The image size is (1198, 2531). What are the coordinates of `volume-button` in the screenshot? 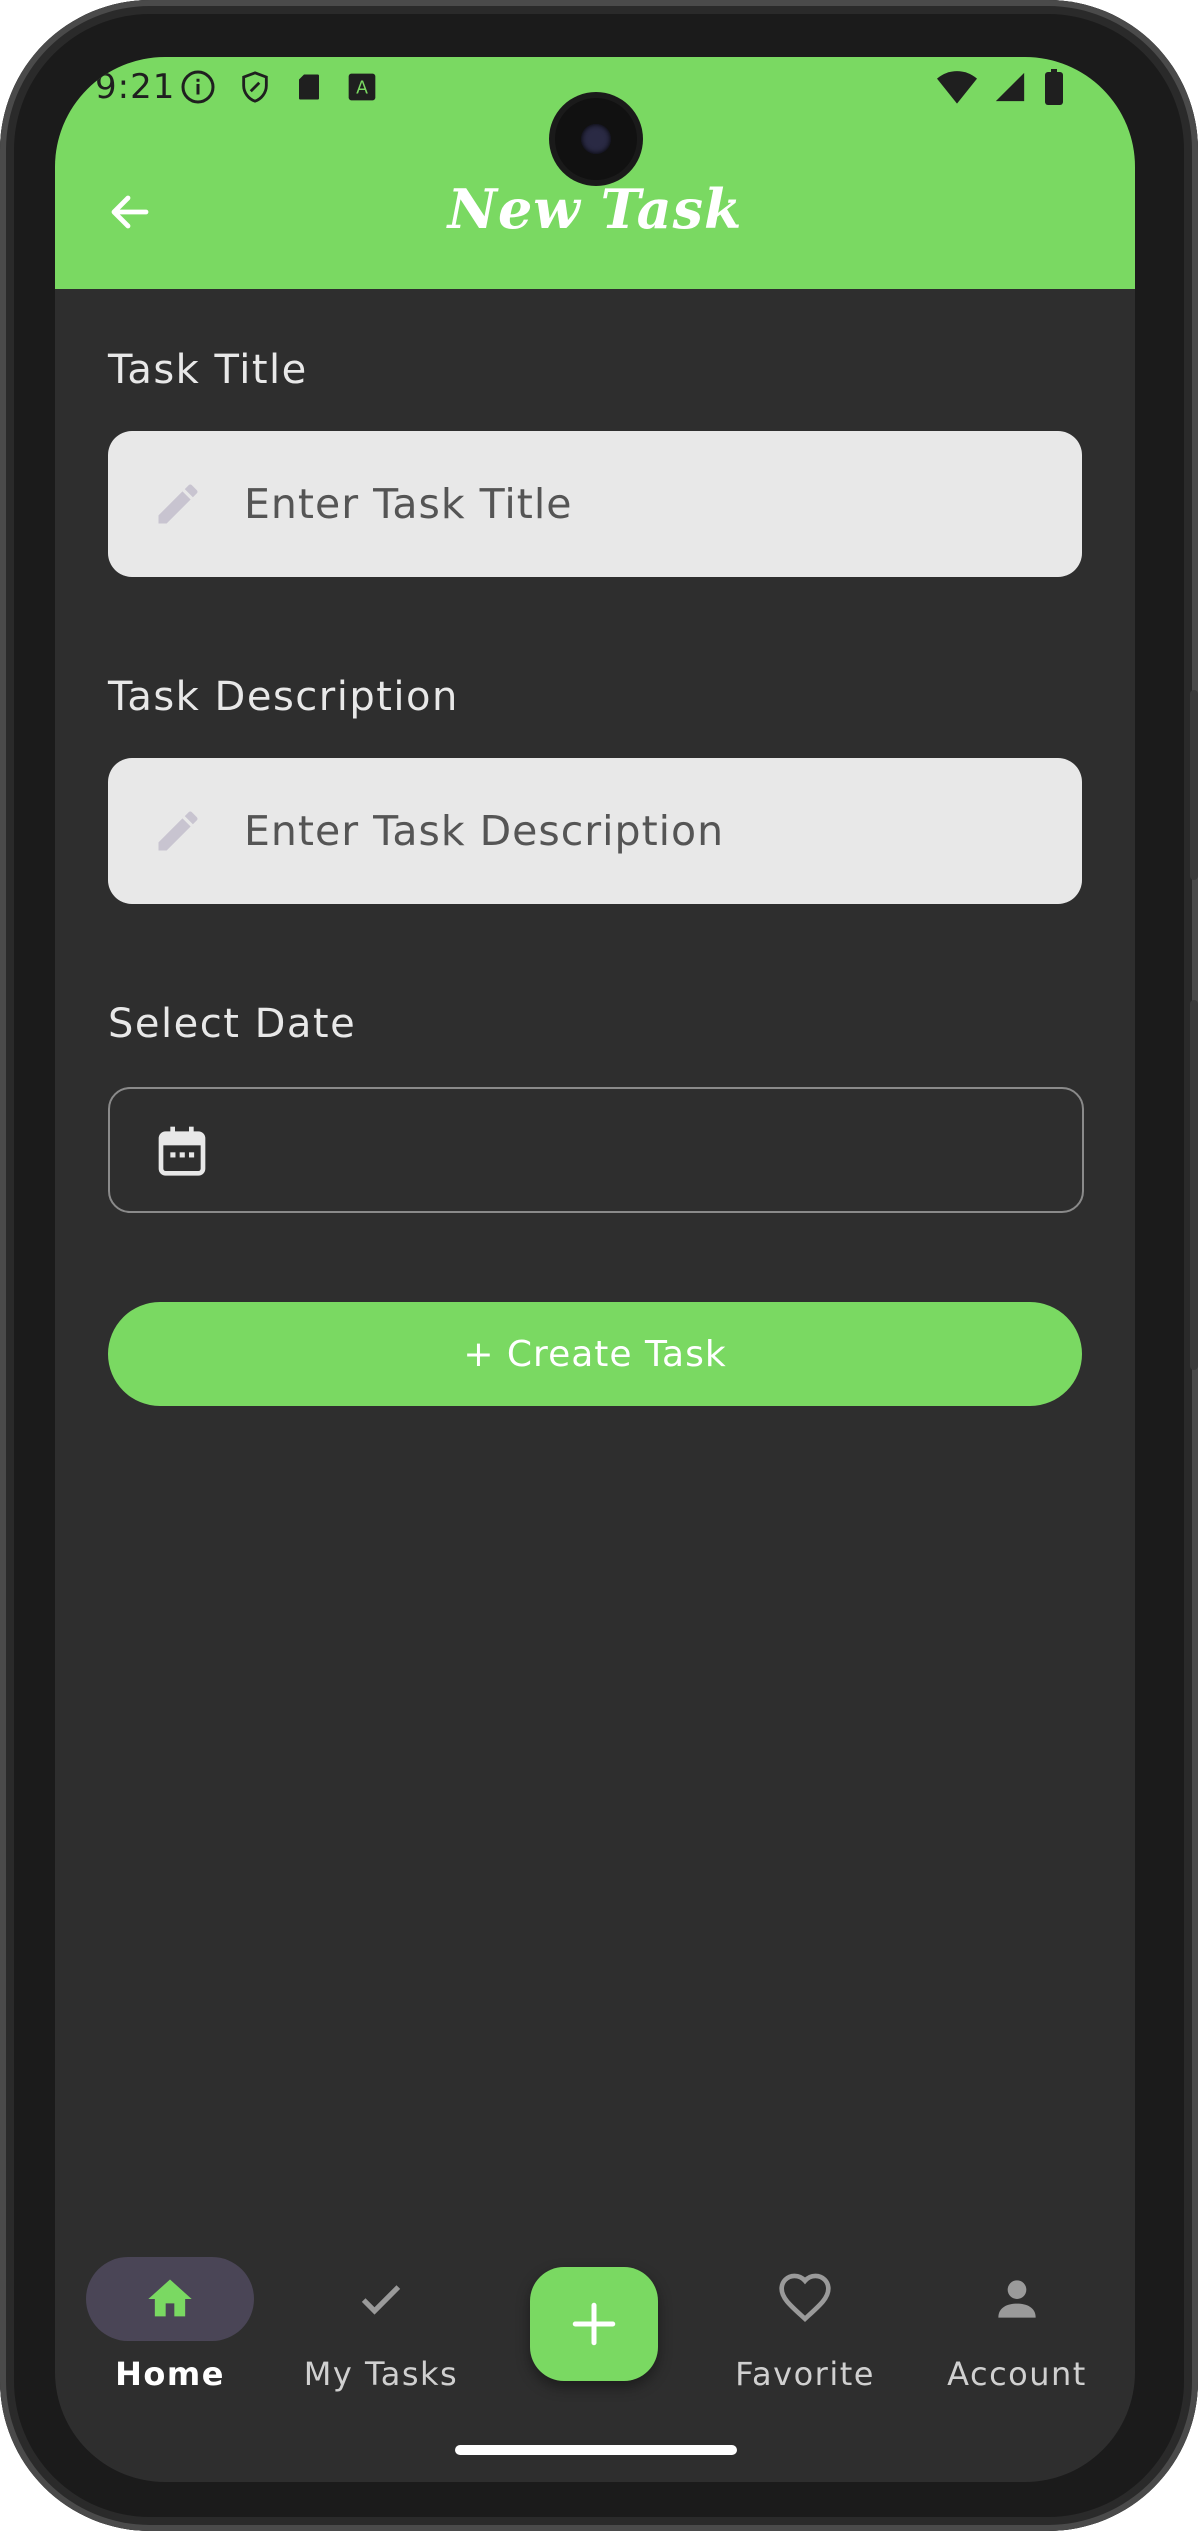 It's located at (1194, 785).